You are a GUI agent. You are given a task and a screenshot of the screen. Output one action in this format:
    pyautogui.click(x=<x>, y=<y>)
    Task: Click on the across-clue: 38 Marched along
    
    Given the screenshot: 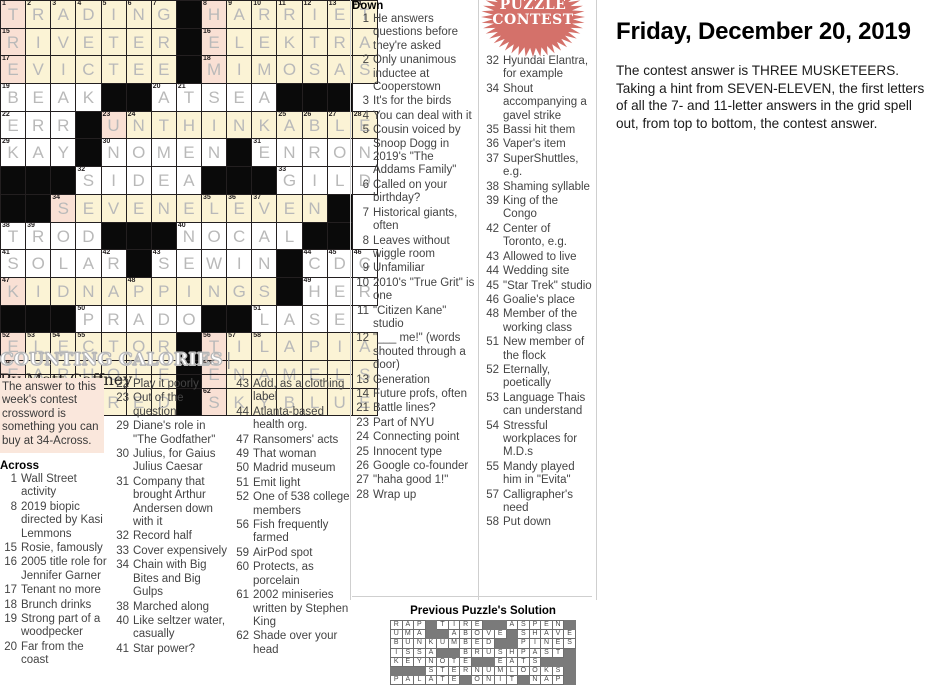 What is the action you would take?
    pyautogui.click(x=171, y=607)
    